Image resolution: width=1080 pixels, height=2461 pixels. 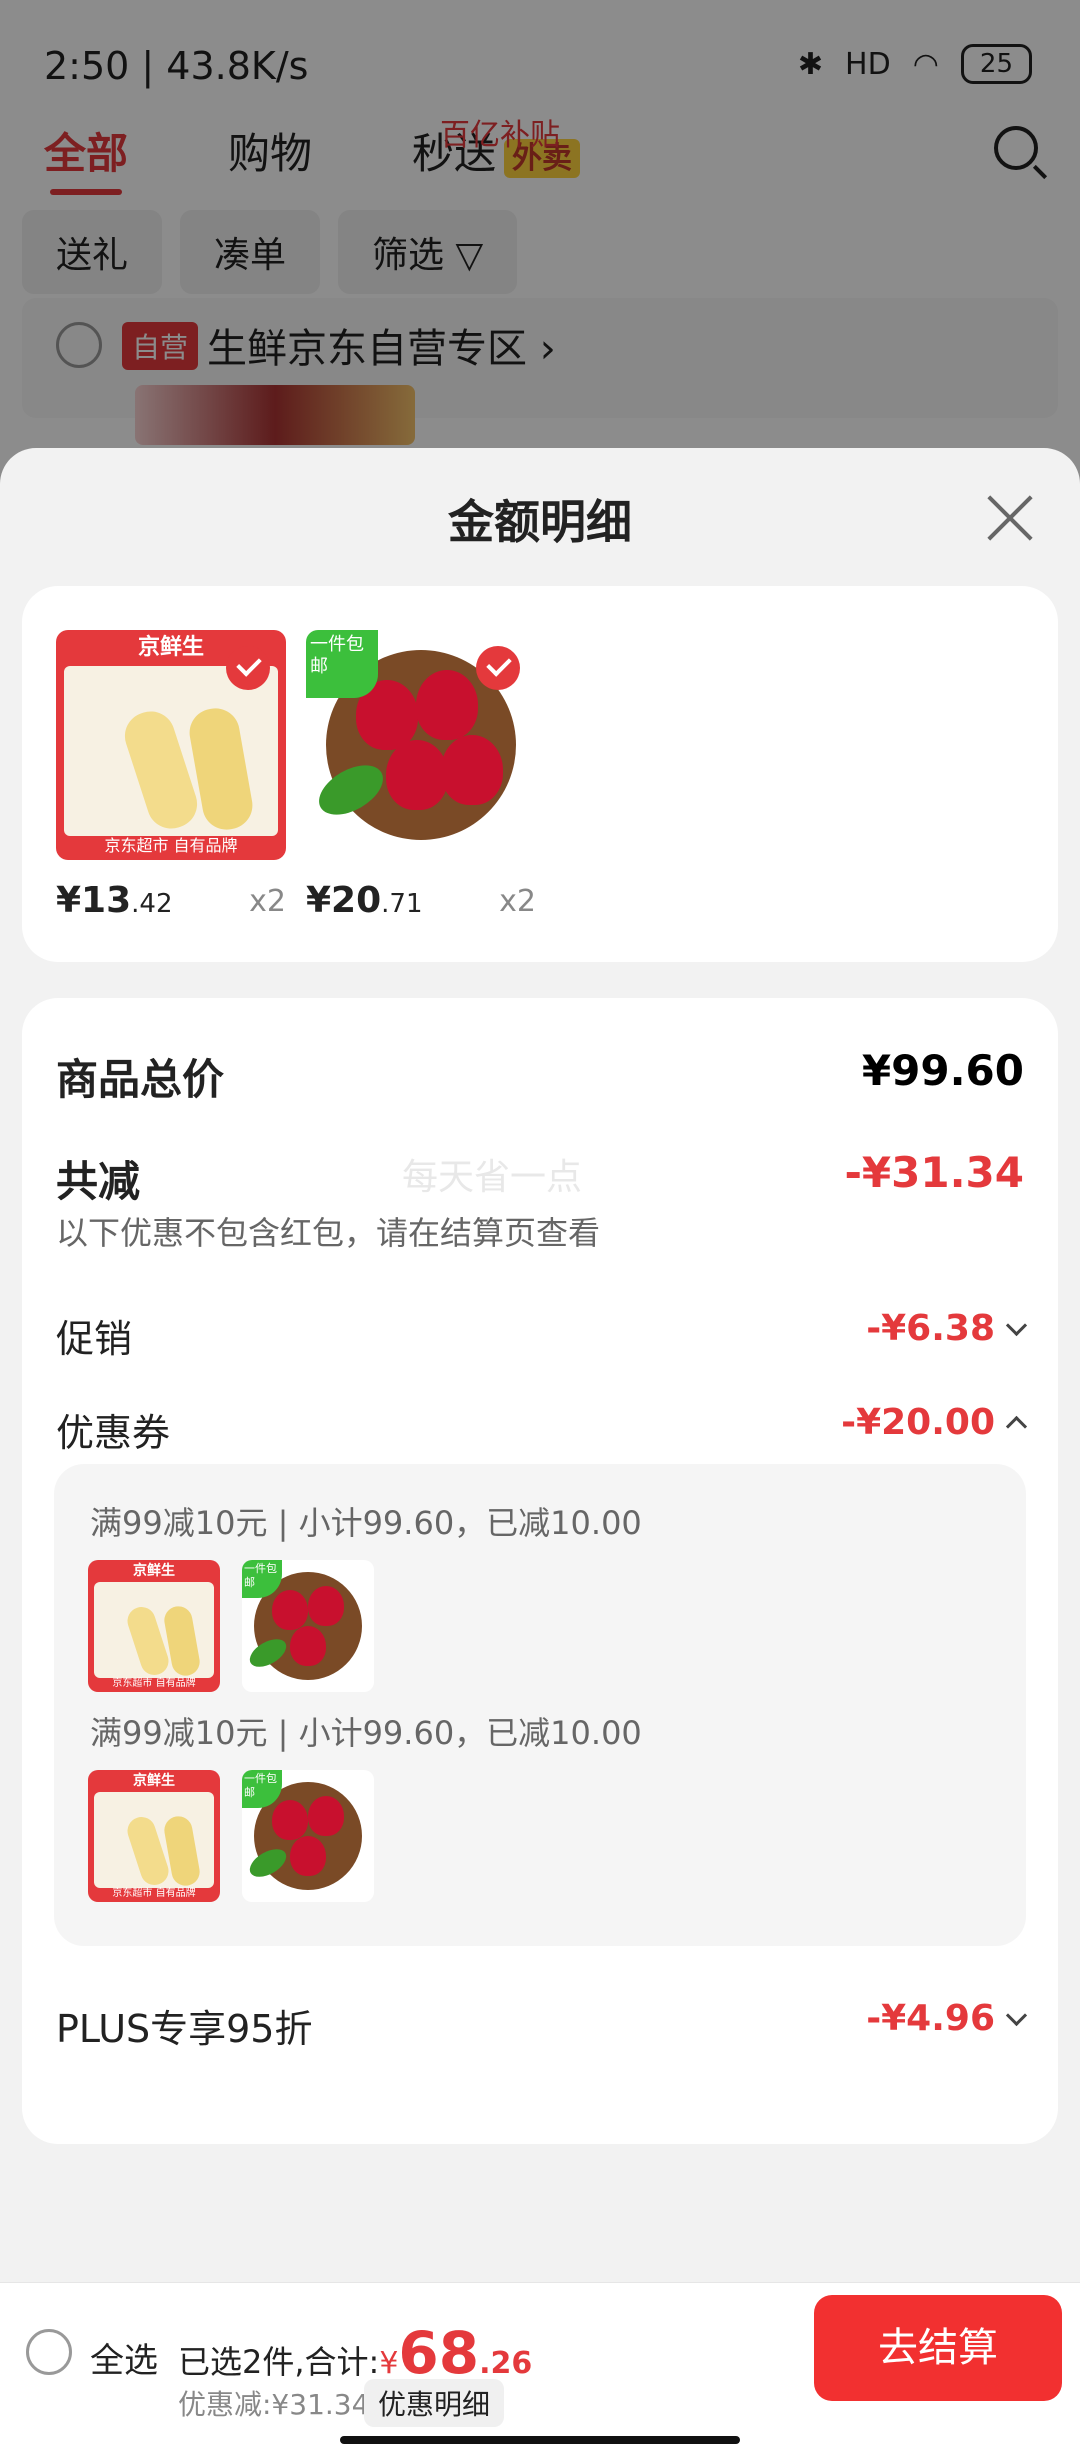 I want to click on select-all-radio, so click(x=49, y=2352).